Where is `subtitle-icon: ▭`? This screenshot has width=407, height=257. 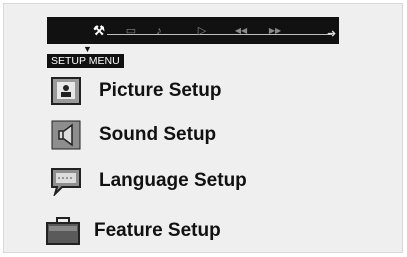
subtitle-icon: ▭ is located at coordinates (131, 30).